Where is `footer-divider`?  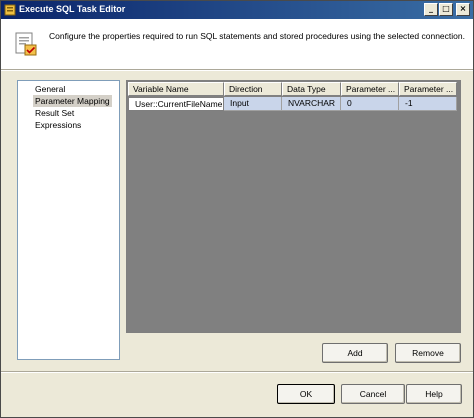
footer-divider is located at coordinates (237, 372).